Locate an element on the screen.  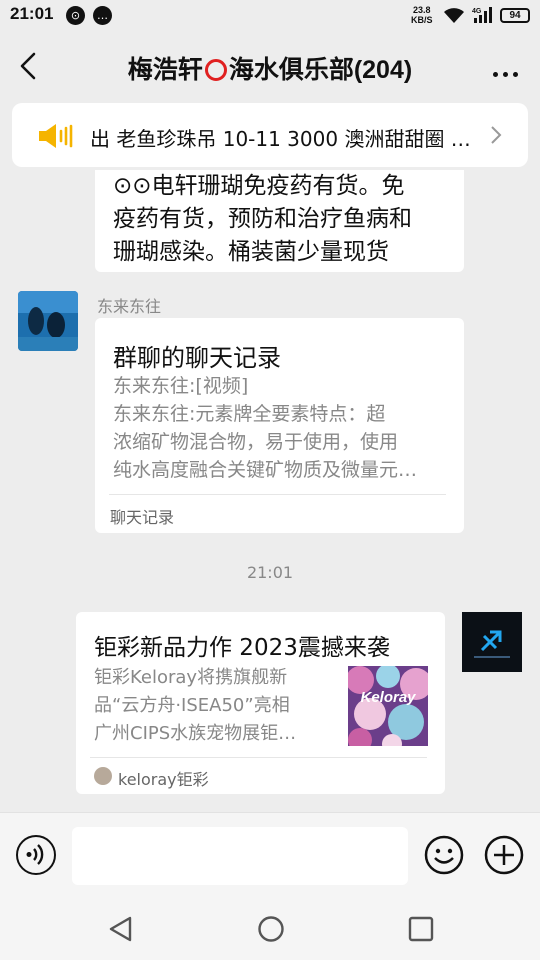
network-speed: 23.8 KB/S is located at coordinates (422, 15).